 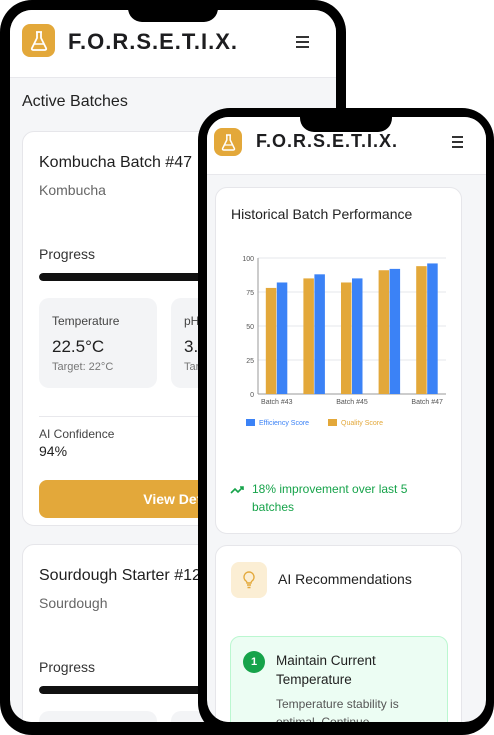 What do you see at coordinates (427, 402) in the screenshot?
I see `x-tick-label: Batch #47` at bounding box center [427, 402].